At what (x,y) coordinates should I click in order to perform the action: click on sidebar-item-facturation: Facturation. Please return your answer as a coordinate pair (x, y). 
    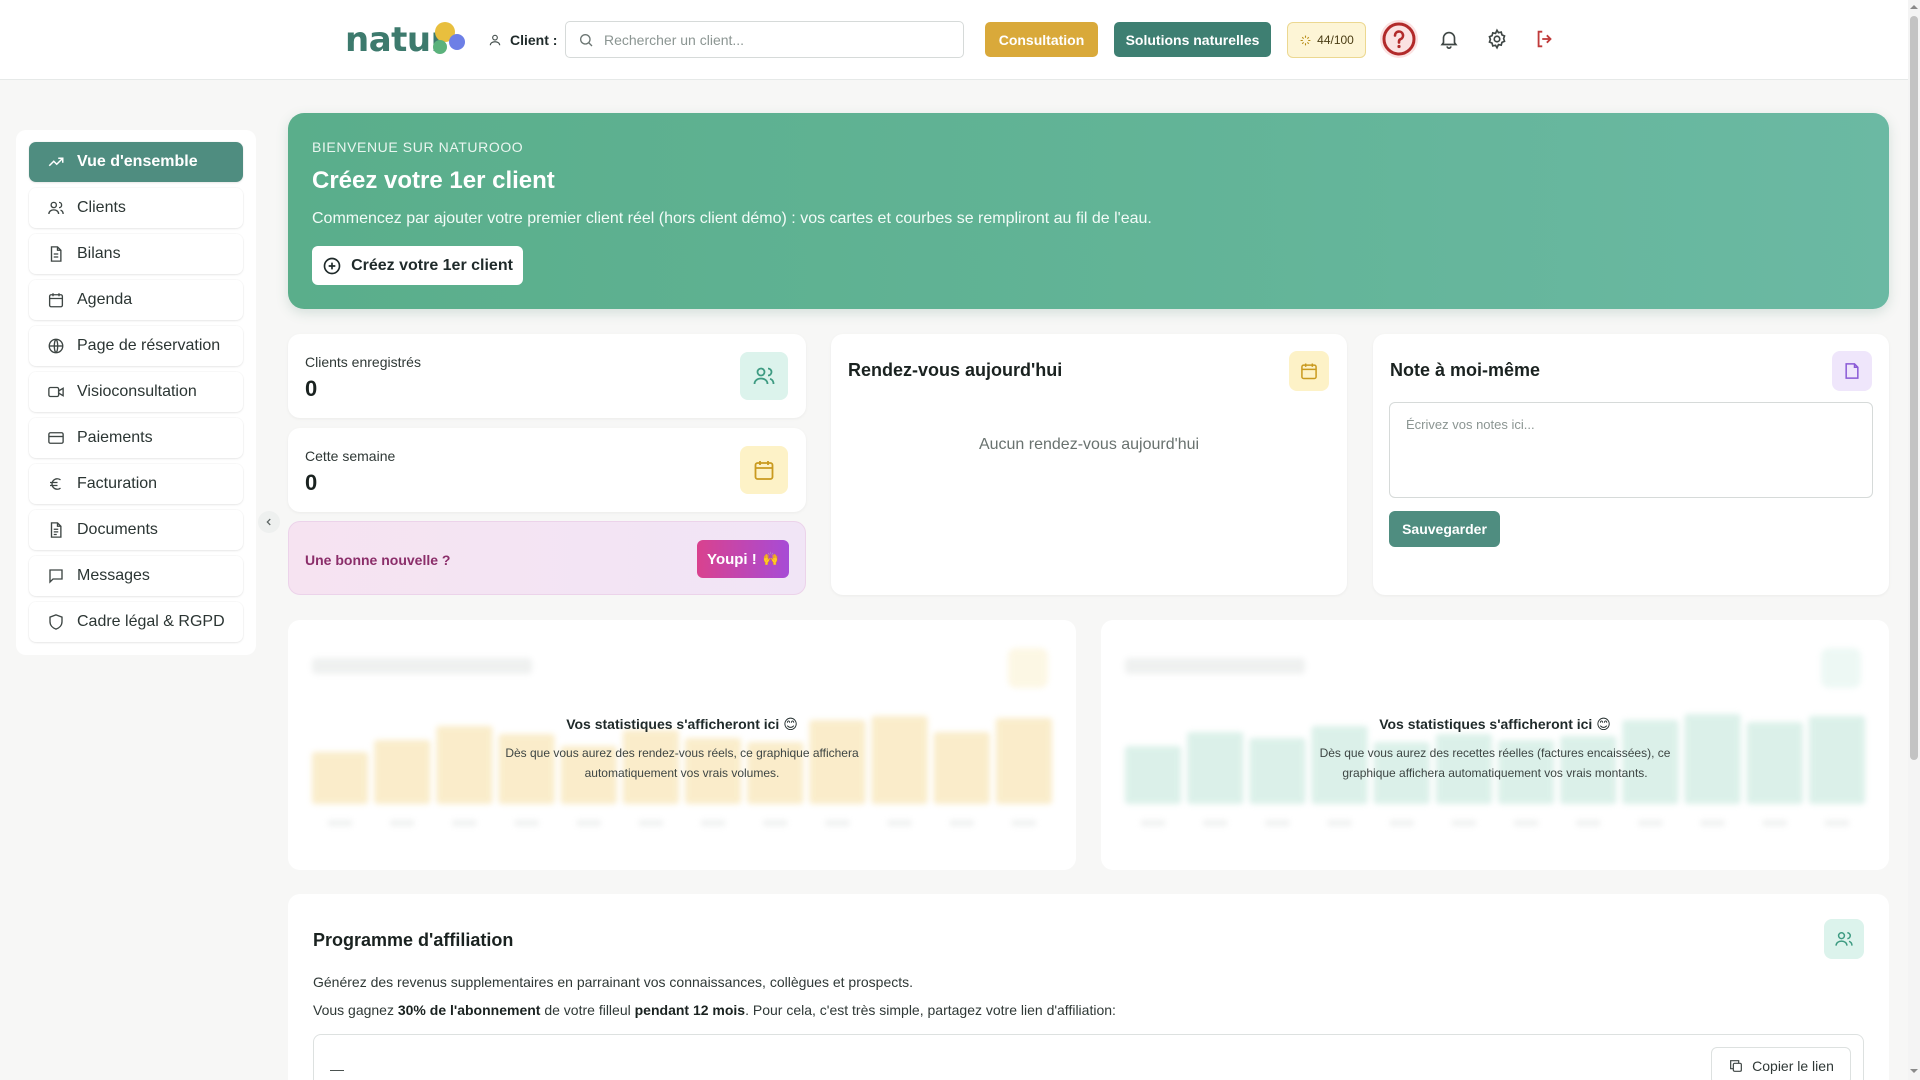
    Looking at the image, I should click on (136, 484).